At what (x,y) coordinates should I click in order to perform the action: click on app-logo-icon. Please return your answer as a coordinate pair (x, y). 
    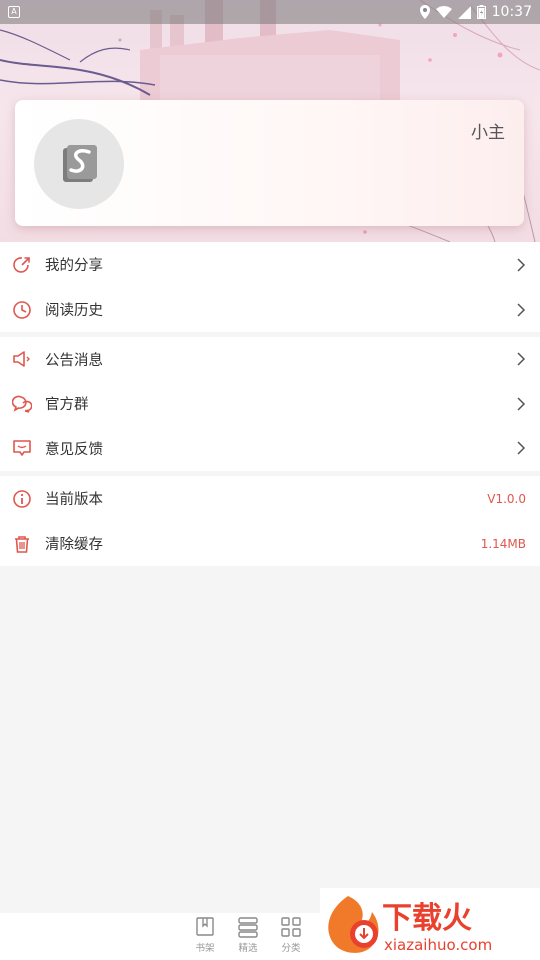
    Looking at the image, I should click on (80, 163).